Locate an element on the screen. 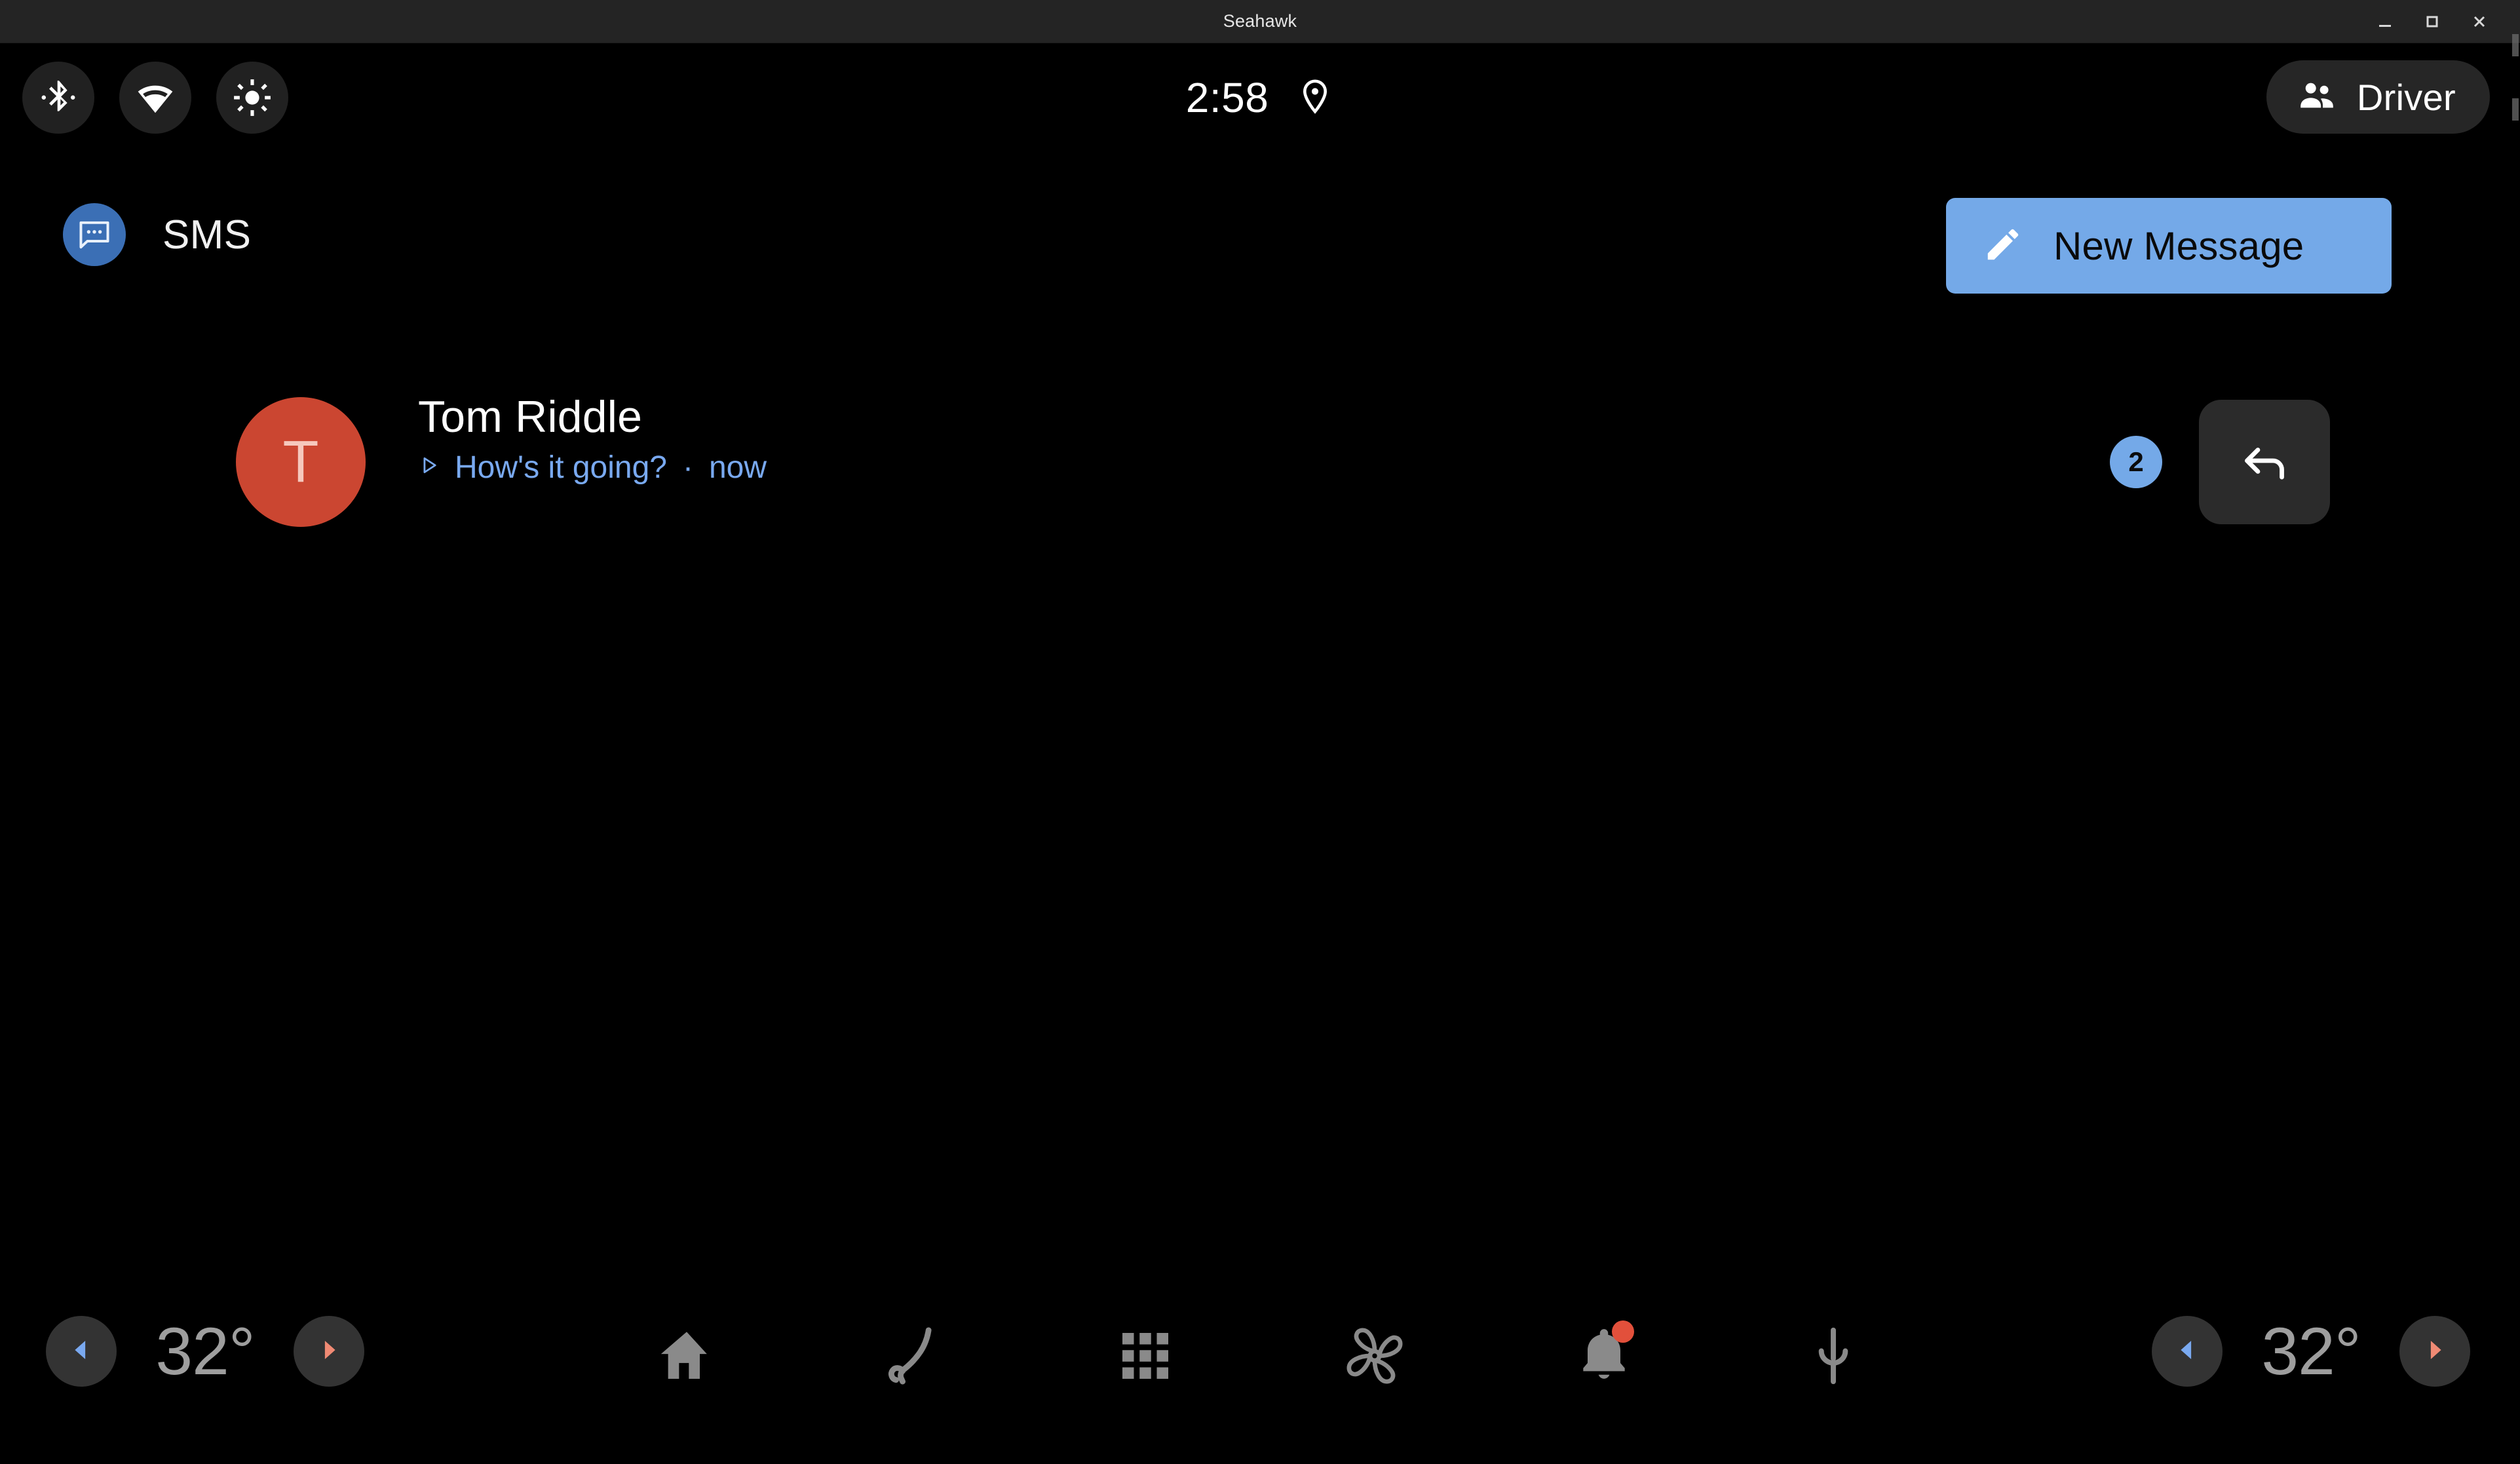  bottom-nav-bar: 32° 32° is located at coordinates (1260, 1375).